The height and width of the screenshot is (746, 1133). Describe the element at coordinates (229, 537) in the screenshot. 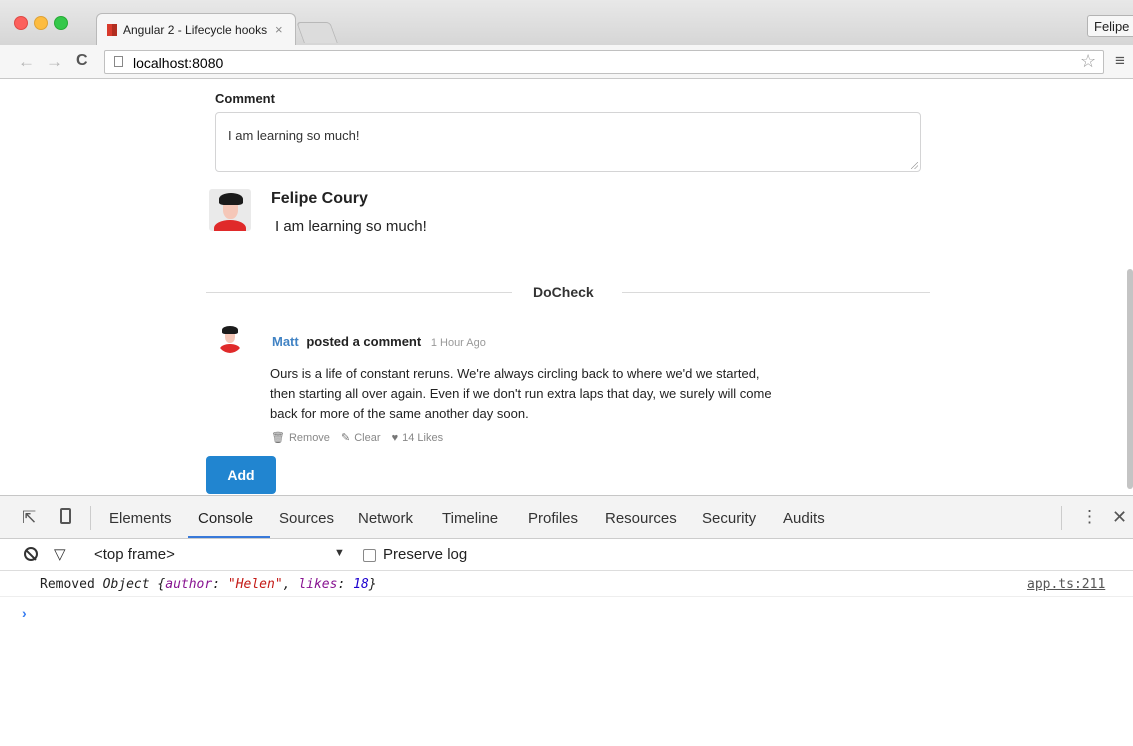

I see `active-tab-indicator` at that location.